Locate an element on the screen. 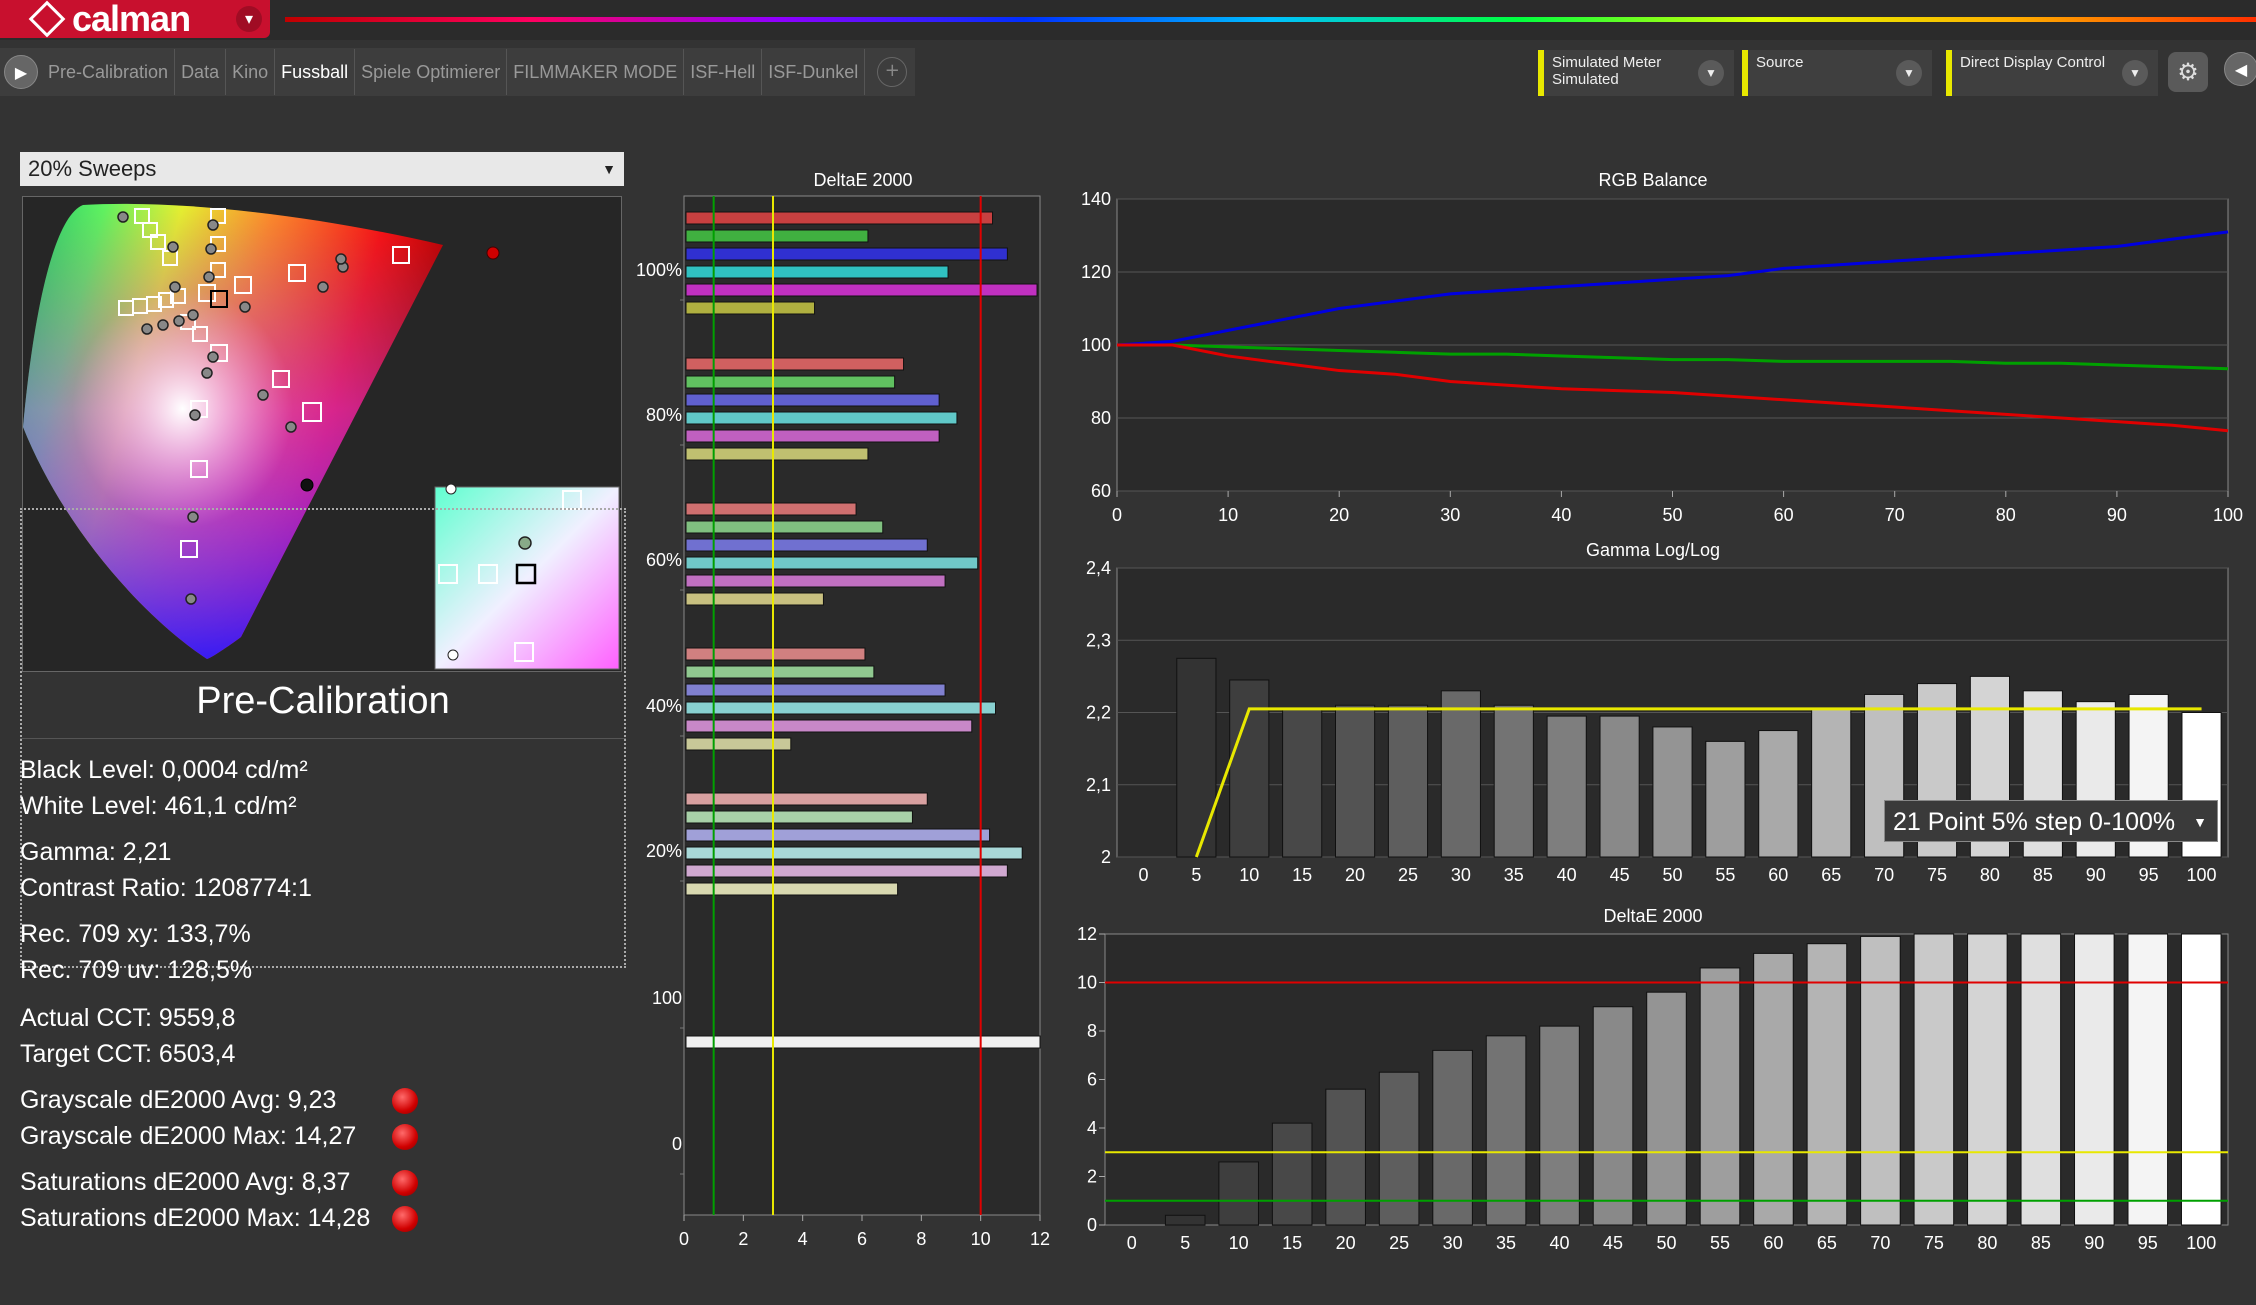 This screenshot has height=1305, width=2256. inset-measured-point is located at coordinates (451, 489).